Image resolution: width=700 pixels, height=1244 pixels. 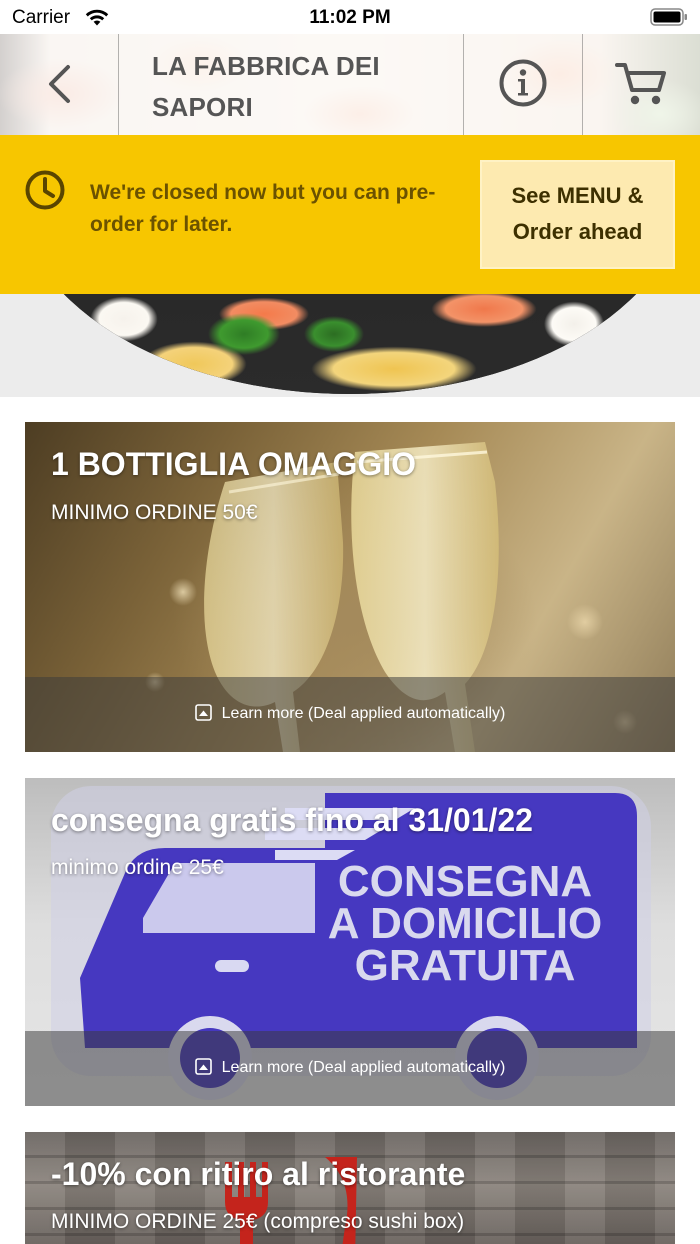 What do you see at coordinates (577, 214) in the screenshot?
I see `see-menu-order-ahead-button: See MENU & Order ahead` at bounding box center [577, 214].